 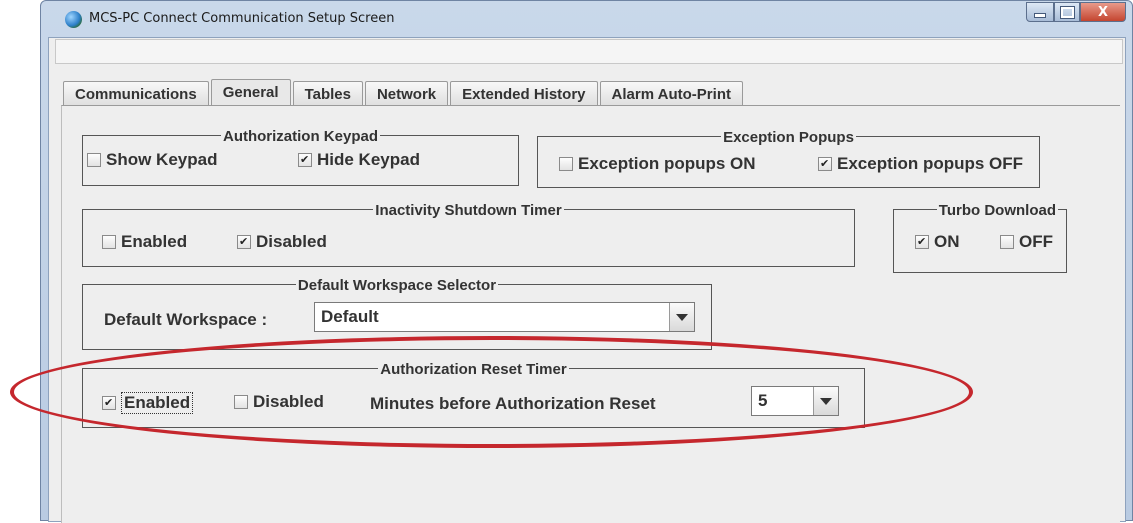 I want to click on tab-network: Network, so click(x=406, y=94).